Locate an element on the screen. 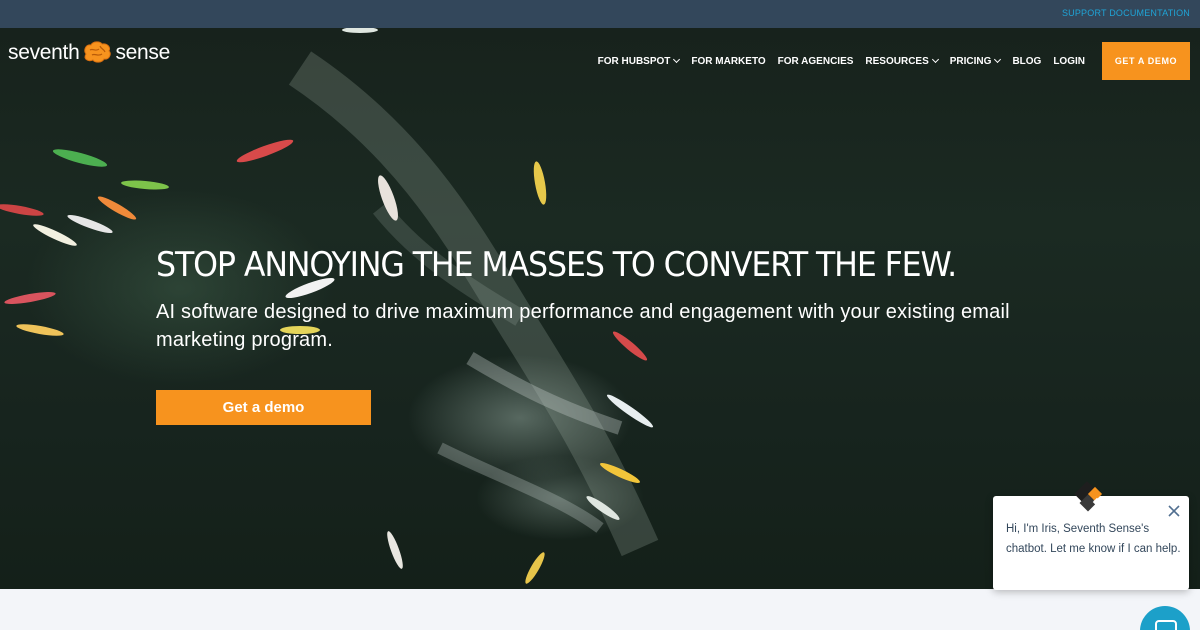  nav-label: FOR AGENCIES is located at coordinates (815, 61).